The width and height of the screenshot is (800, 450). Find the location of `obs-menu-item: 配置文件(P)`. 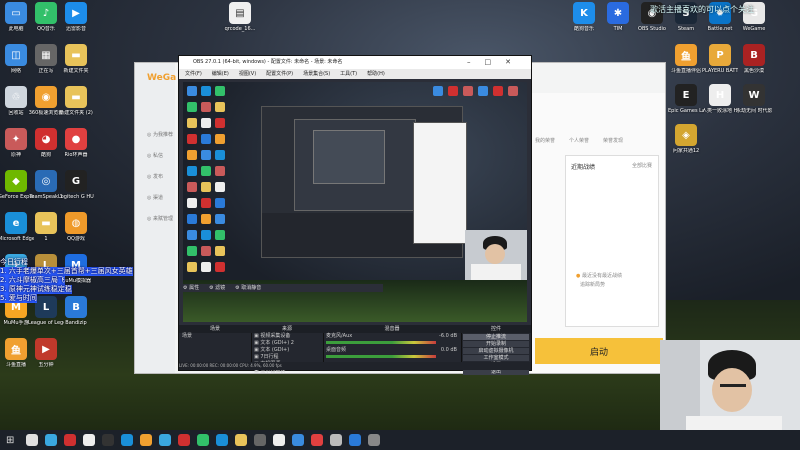

obs-menu-item: 配置文件(P) is located at coordinates (279, 74).